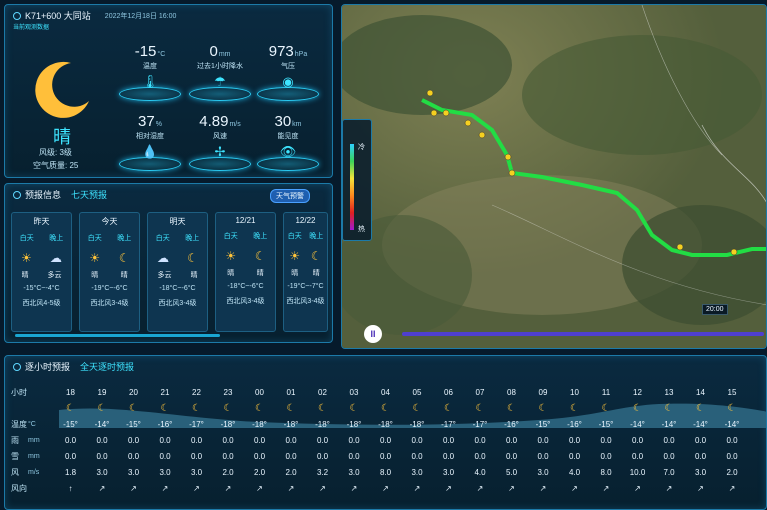  I want to click on row-unit: m/s, so click(34, 472).